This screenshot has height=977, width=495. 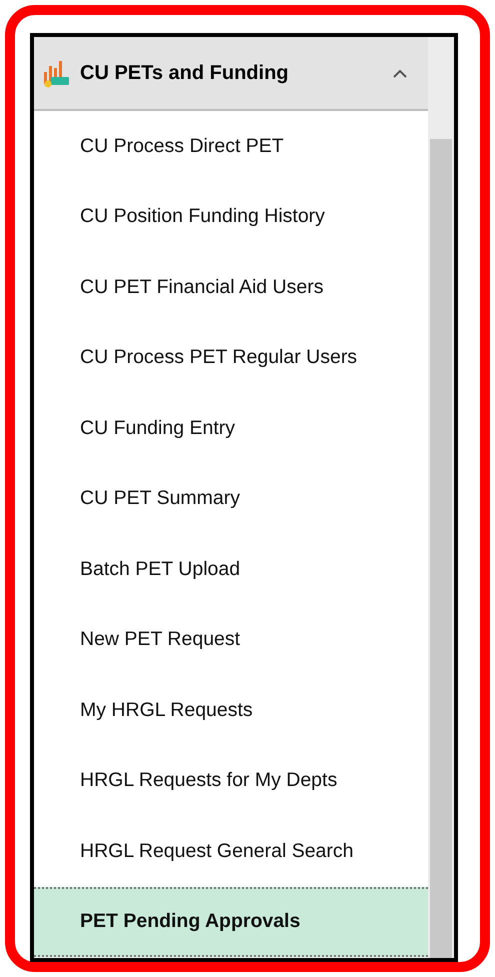 I want to click on menu-title: CU PETs and Funding, so click(x=185, y=73).